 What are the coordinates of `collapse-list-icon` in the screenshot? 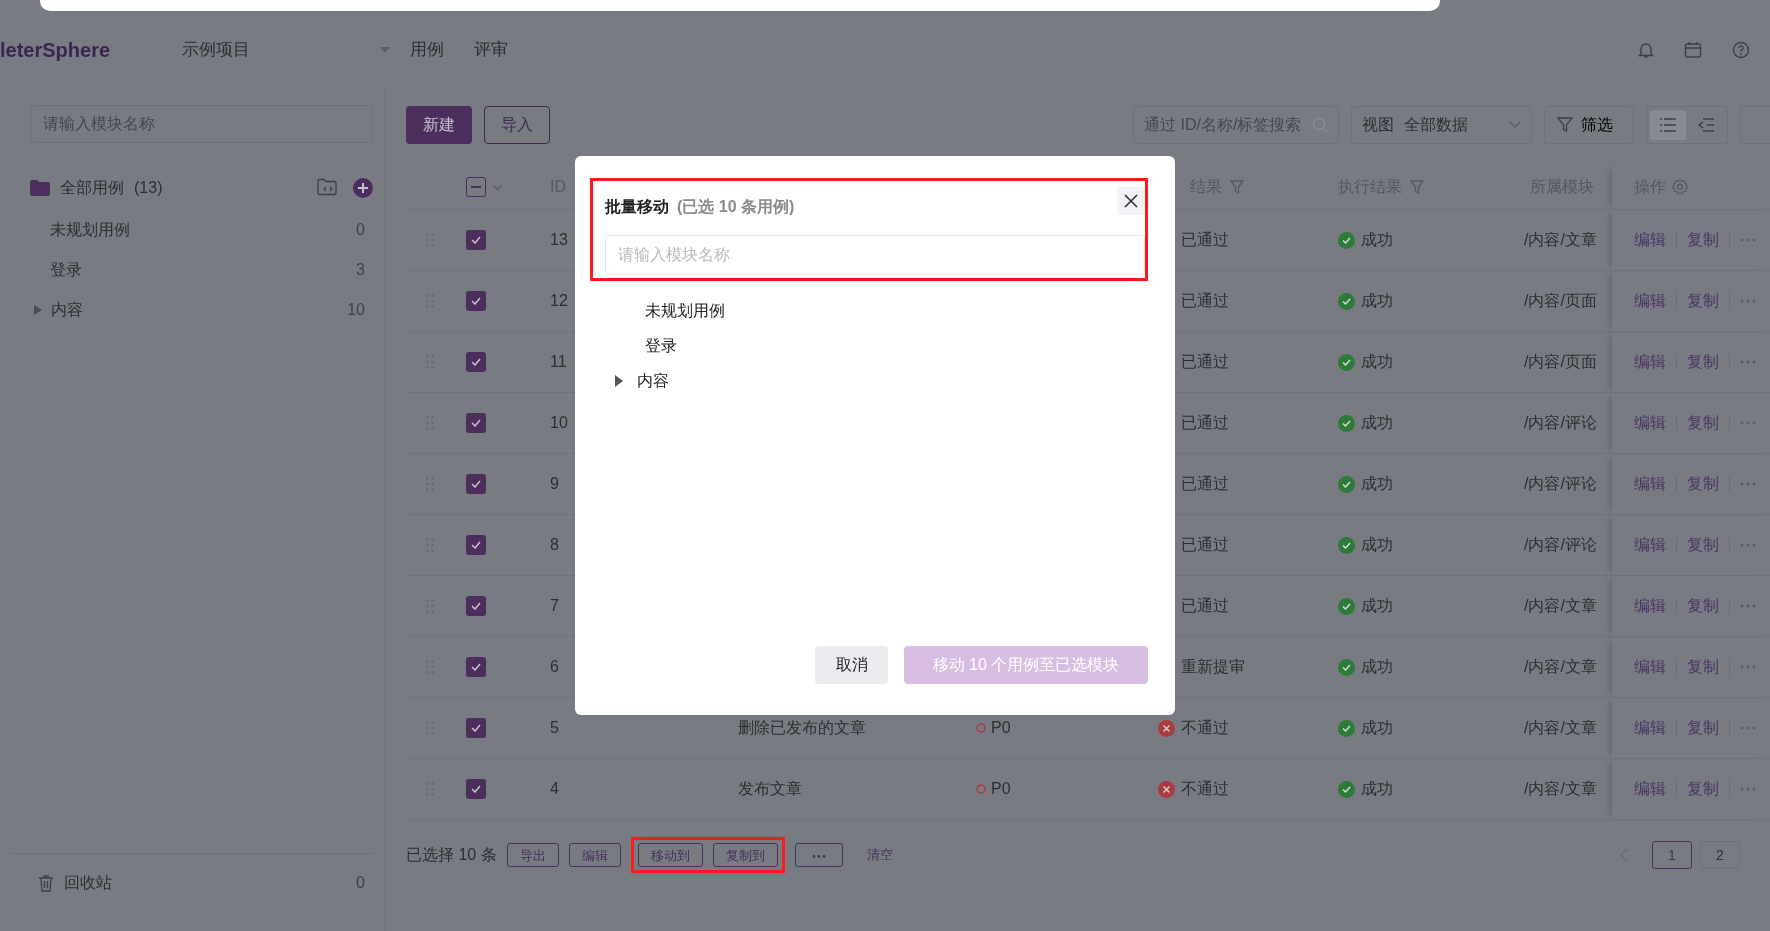 It's located at (1706, 125).